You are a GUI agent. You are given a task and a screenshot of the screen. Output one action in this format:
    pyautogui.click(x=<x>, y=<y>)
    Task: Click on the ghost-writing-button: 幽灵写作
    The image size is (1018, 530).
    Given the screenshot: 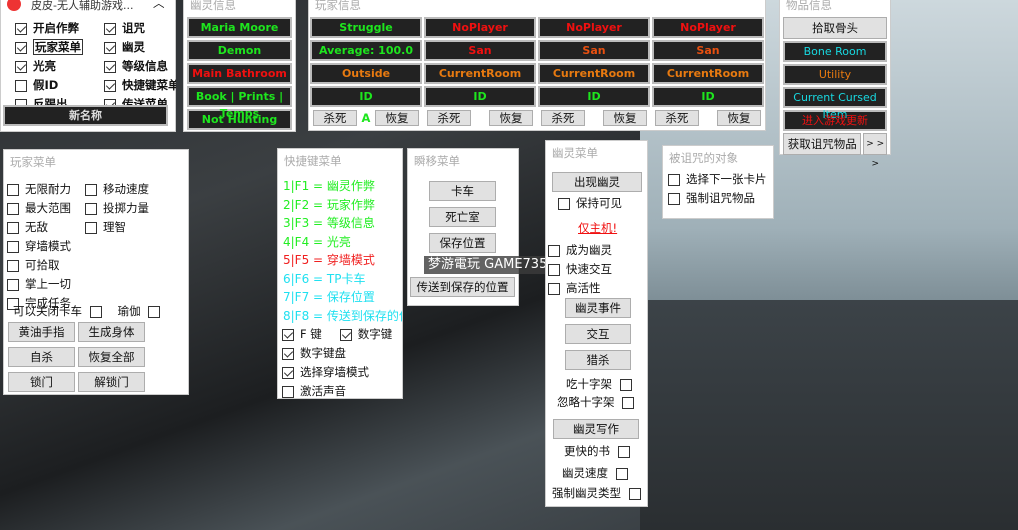 What is the action you would take?
    pyautogui.click(x=596, y=429)
    